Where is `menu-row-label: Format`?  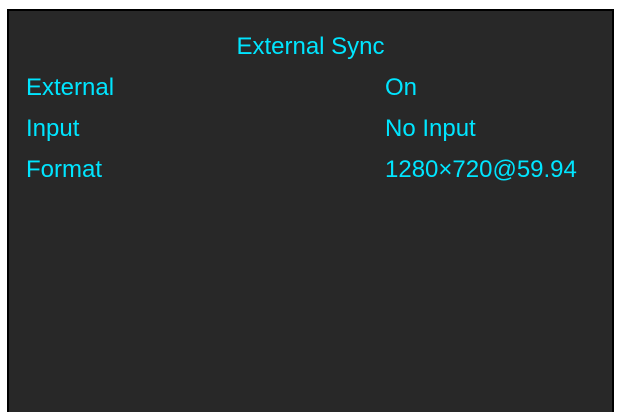
menu-row-label: Format is located at coordinates (64, 169).